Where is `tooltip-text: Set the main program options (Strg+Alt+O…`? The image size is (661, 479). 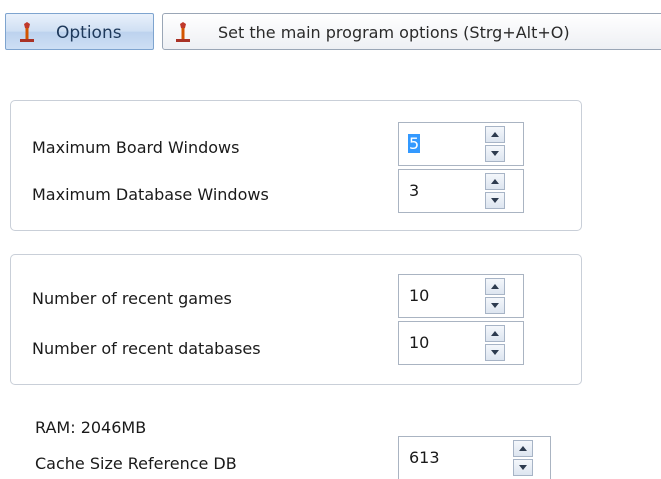 tooltip-text: Set the main program options (Strg+Alt+O… is located at coordinates (394, 32).